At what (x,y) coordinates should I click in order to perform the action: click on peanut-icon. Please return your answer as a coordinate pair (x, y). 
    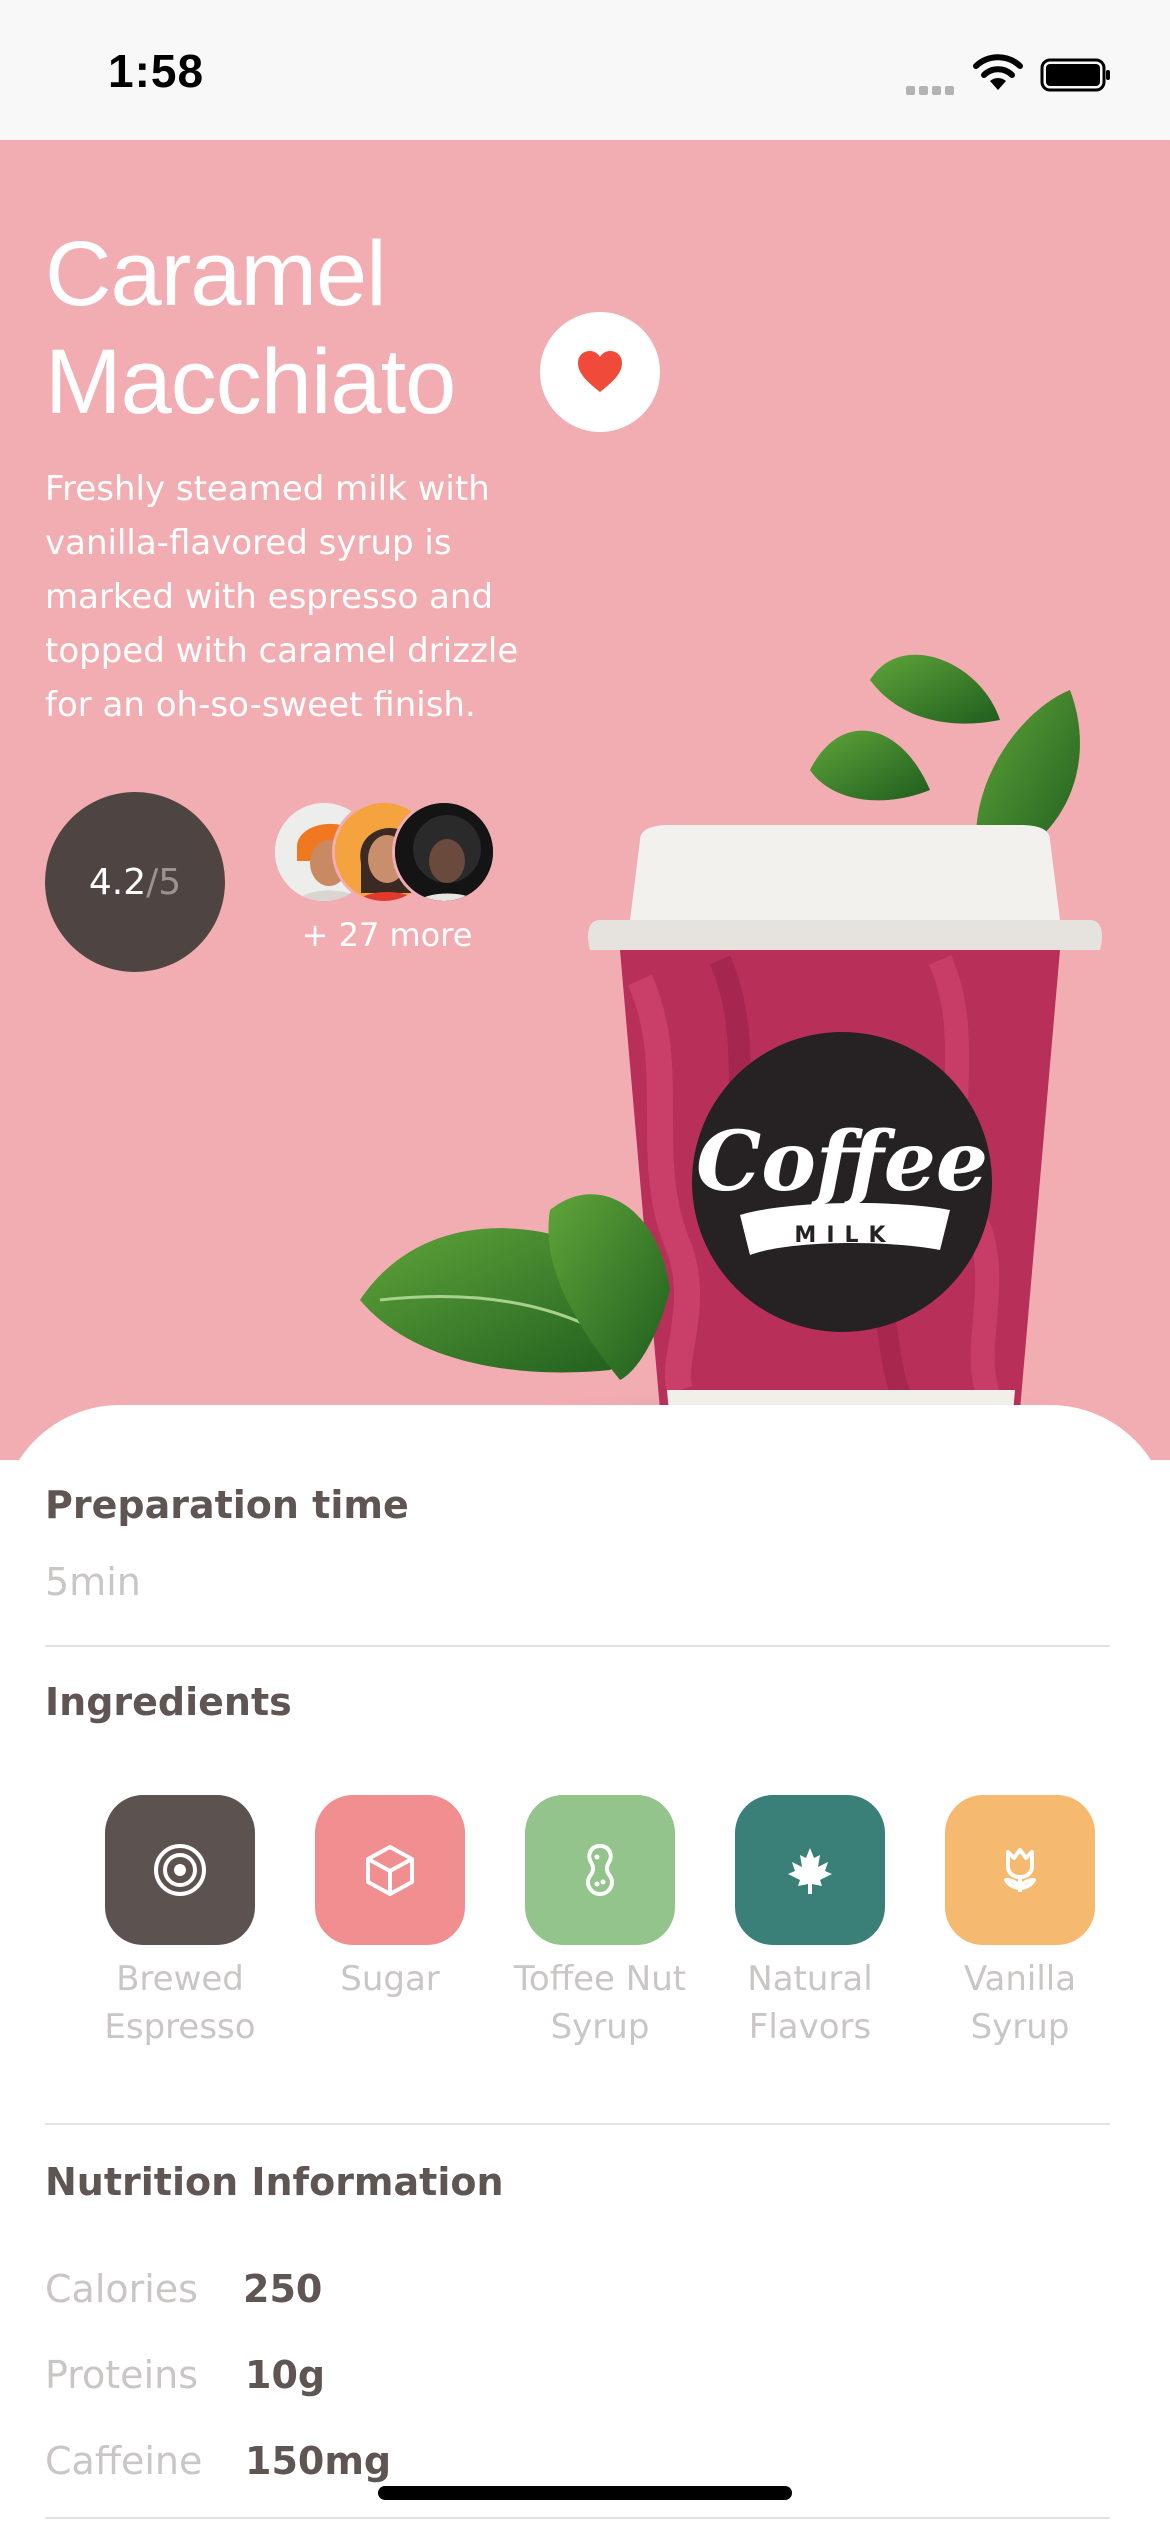
    Looking at the image, I should click on (600, 1870).